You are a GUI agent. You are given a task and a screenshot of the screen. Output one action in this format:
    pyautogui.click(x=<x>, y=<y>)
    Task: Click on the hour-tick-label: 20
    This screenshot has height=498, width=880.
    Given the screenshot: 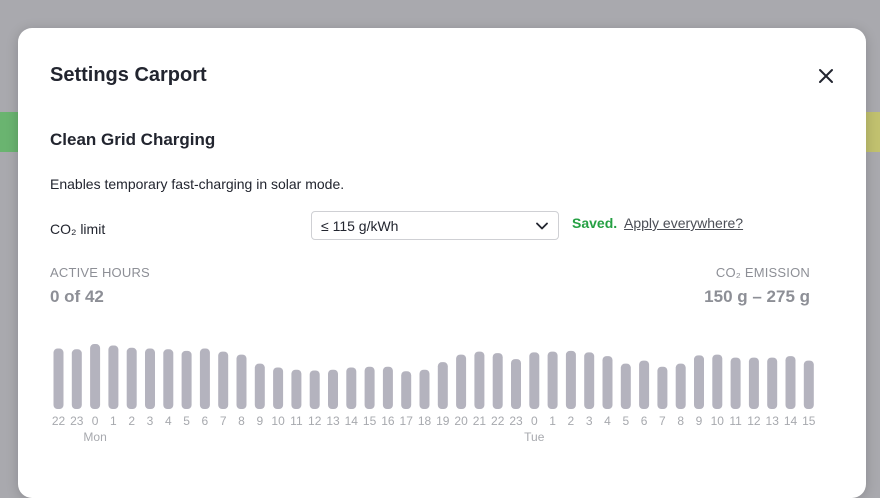 What is the action you would take?
    pyautogui.click(x=461, y=421)
    